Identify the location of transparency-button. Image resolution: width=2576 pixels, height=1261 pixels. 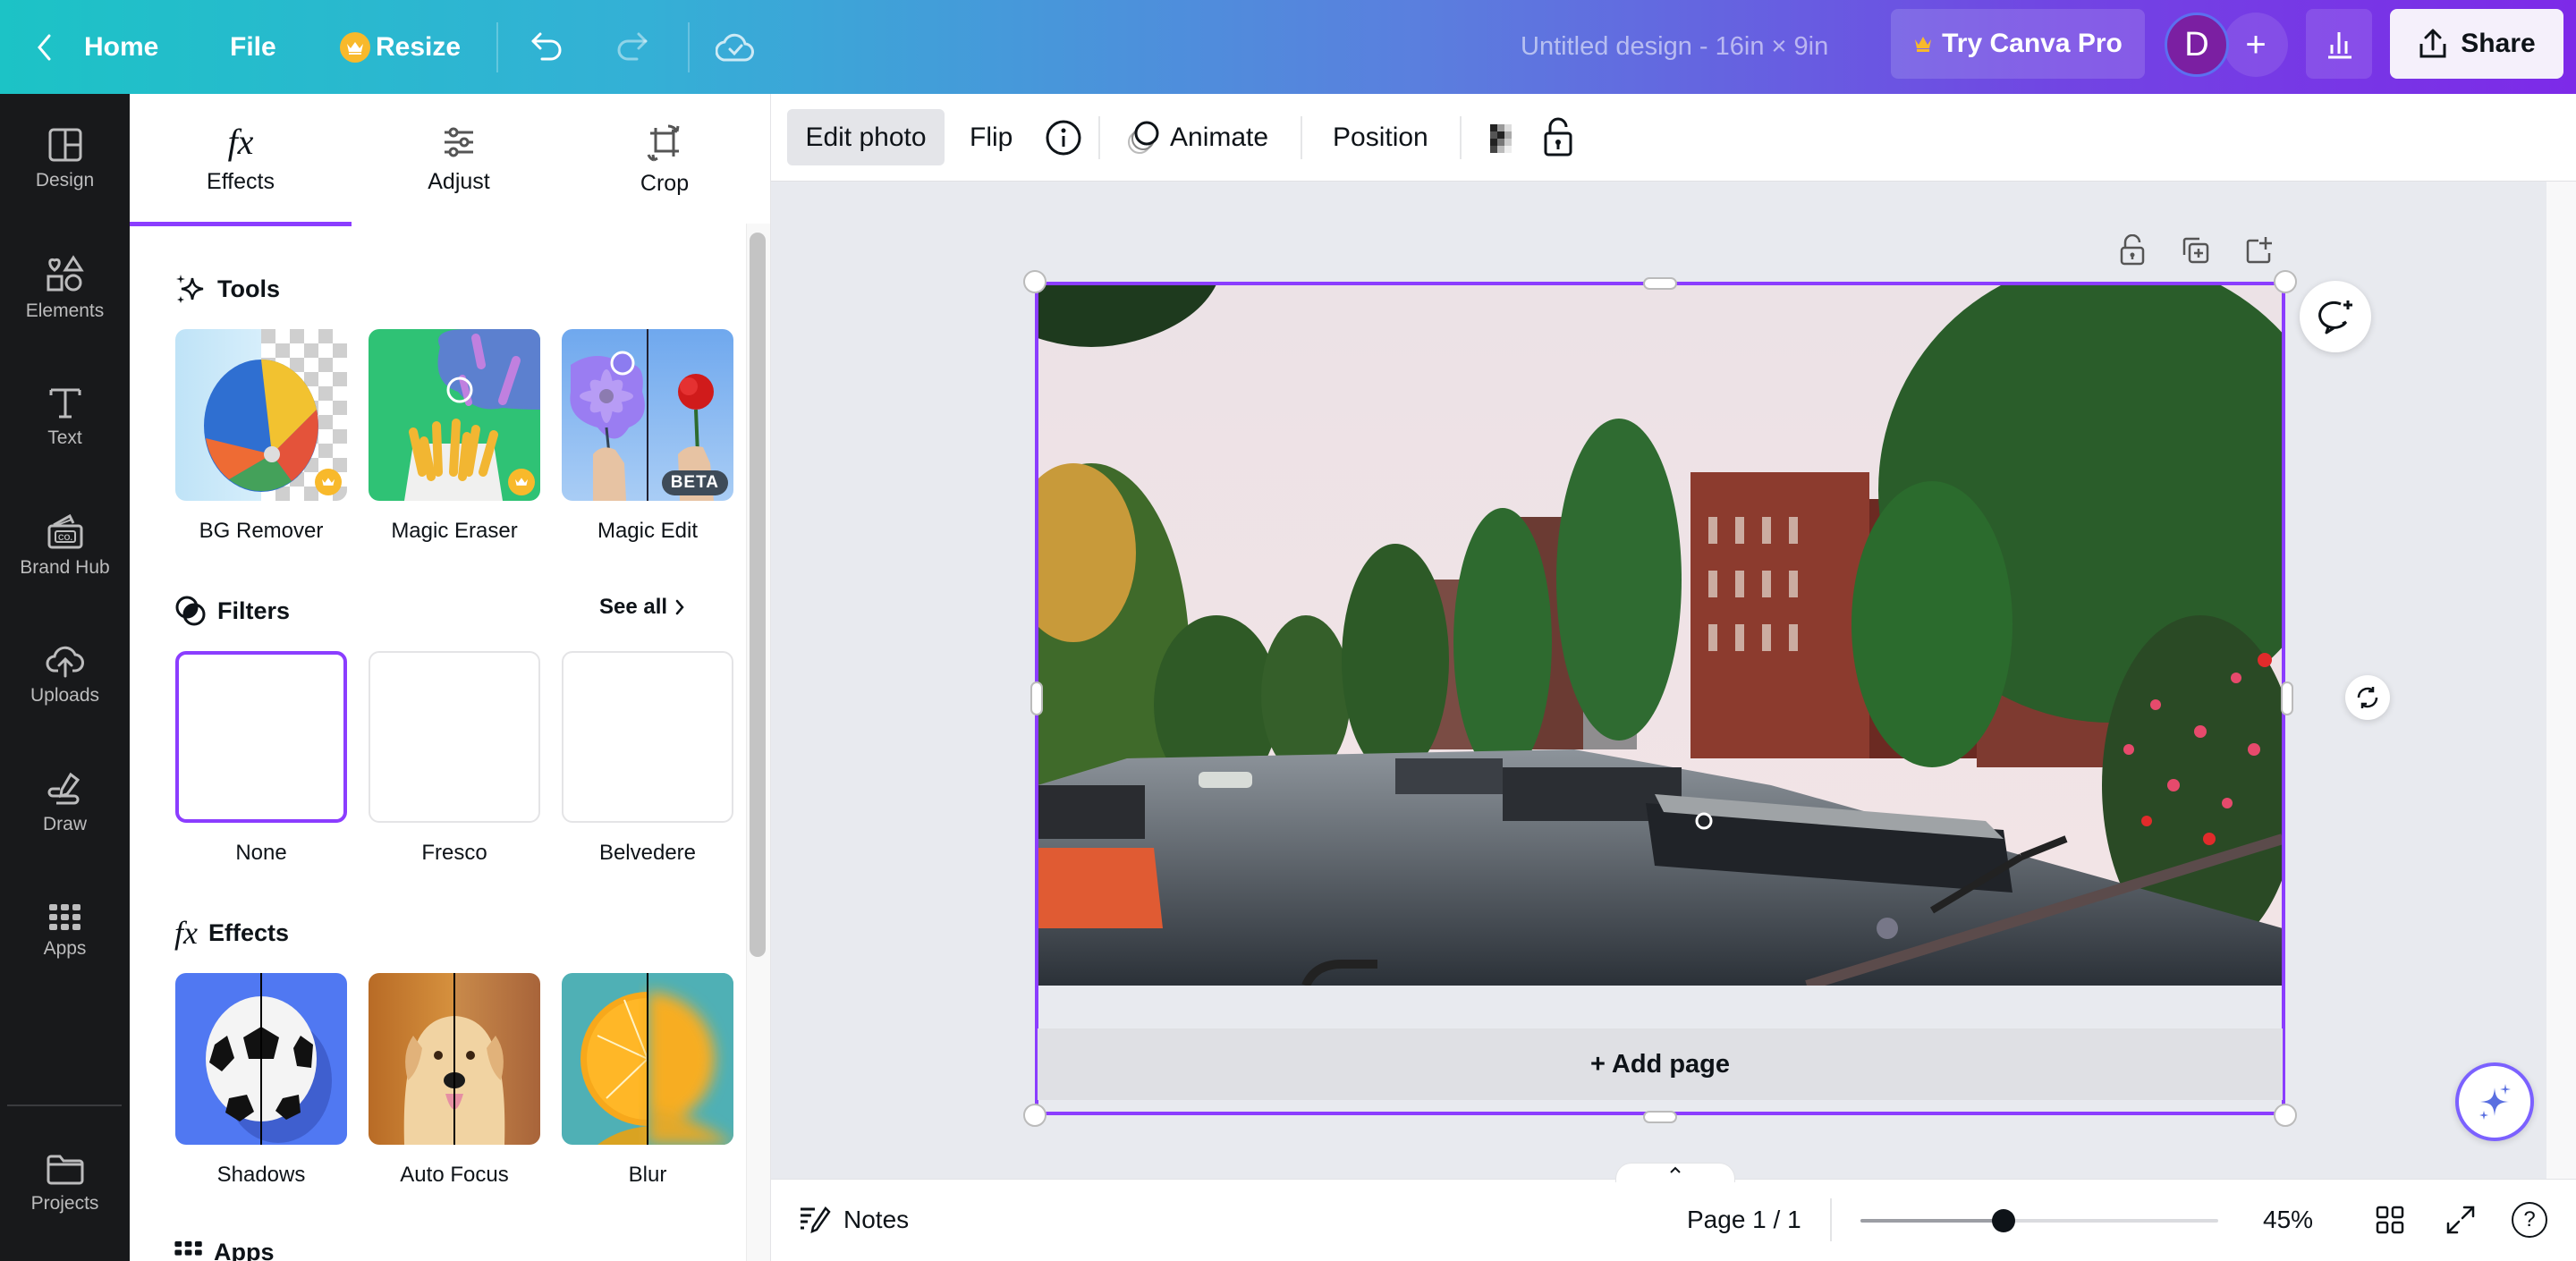
(1503, 137).